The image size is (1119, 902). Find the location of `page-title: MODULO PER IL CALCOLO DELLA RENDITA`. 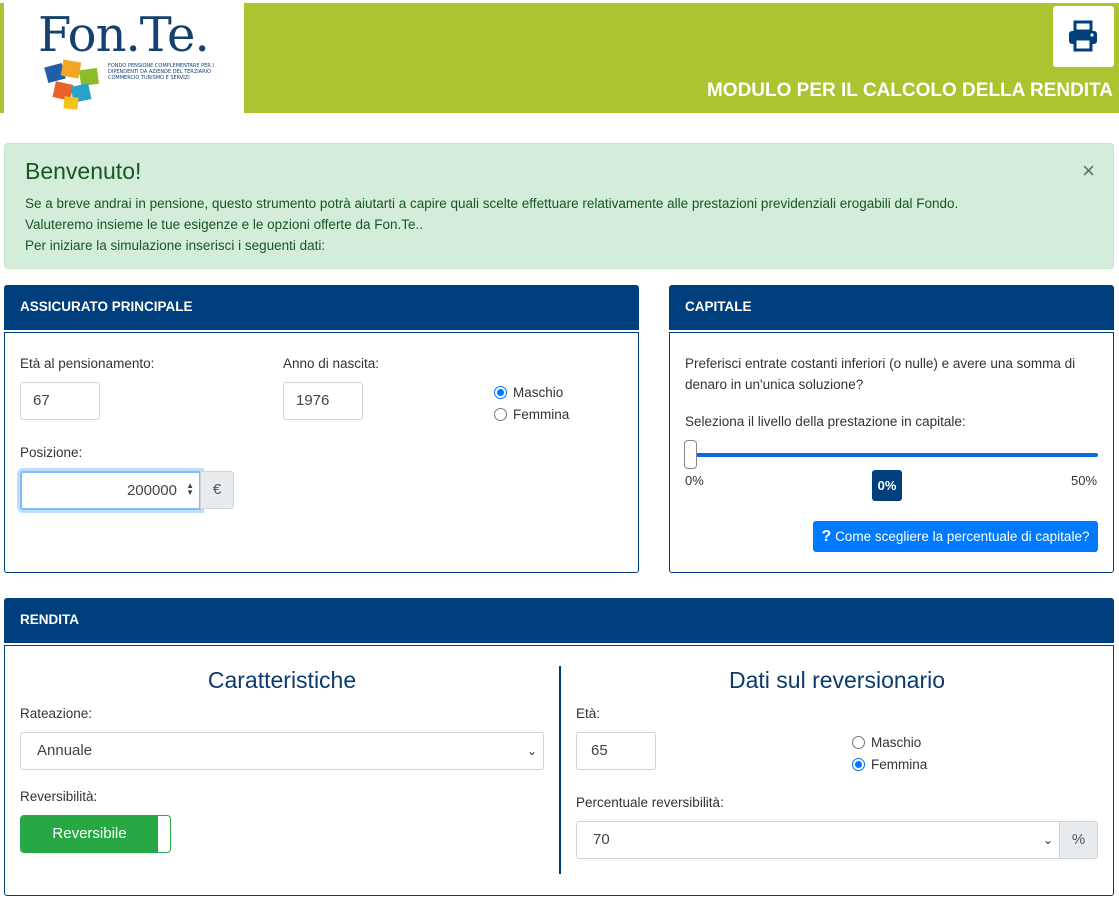

page-title: MODULO PER IL CALCOLO DELLA RENDITA is located at coordinates (909, 90).